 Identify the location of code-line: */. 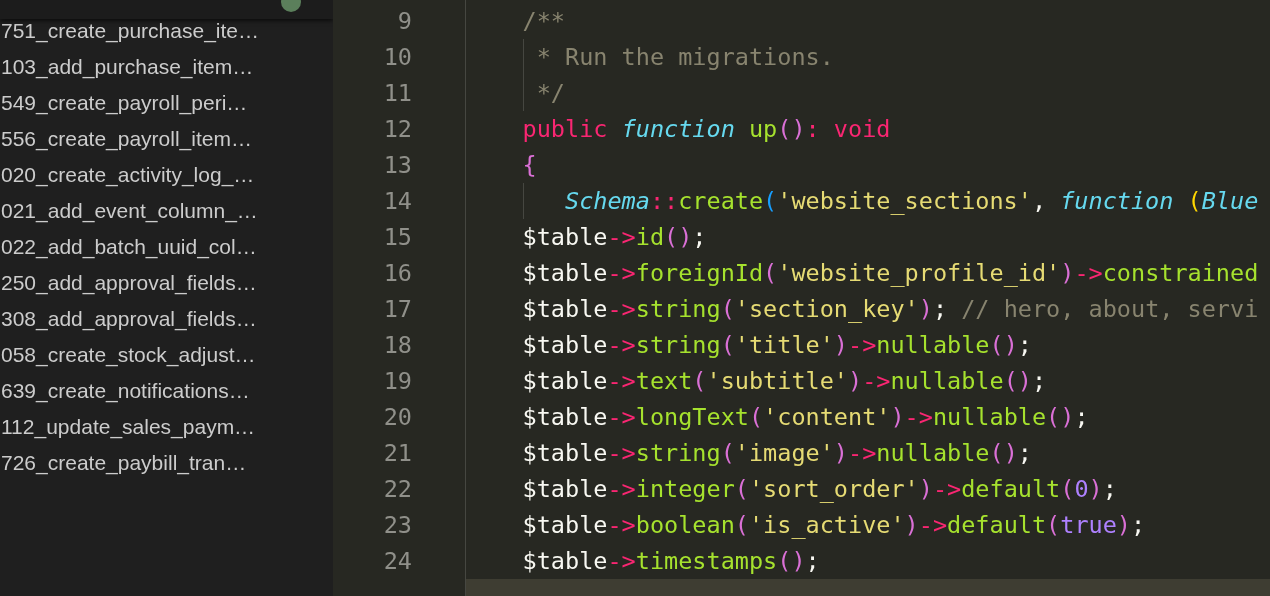
(550, 93).